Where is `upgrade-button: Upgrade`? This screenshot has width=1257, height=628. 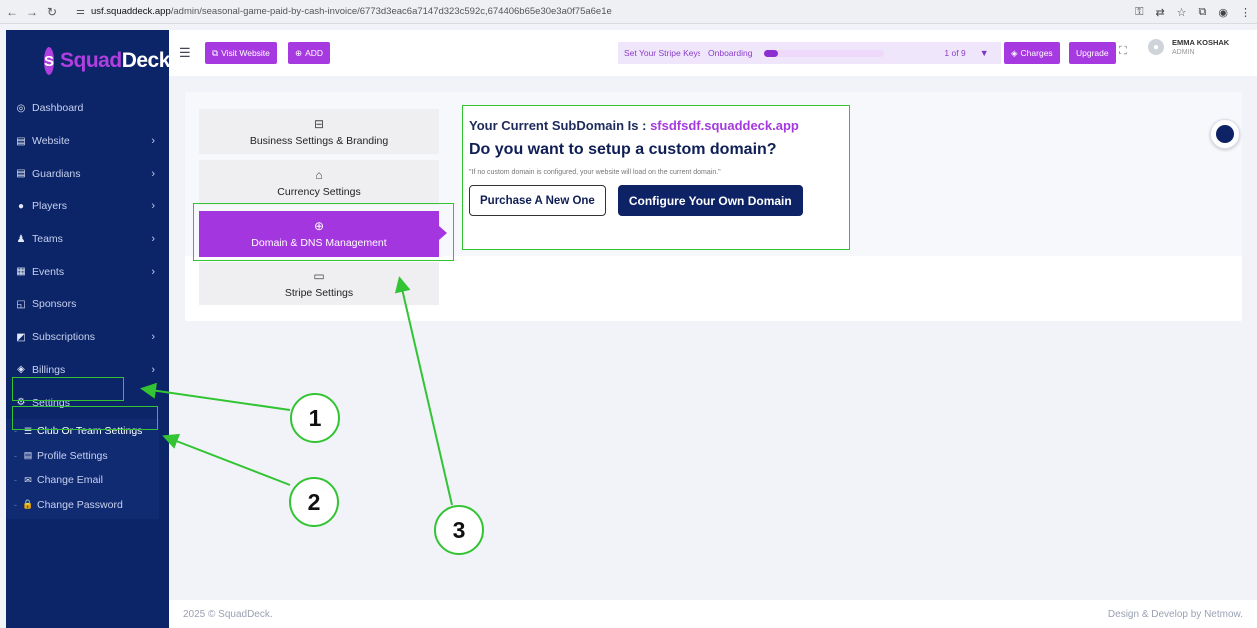 upgrade-button: Upgrade is located at coordinates (1092, 53).